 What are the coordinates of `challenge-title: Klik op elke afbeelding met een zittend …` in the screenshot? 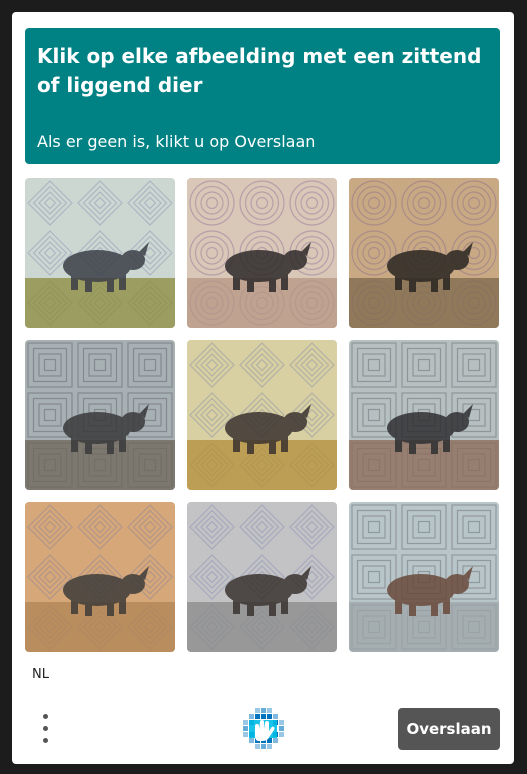 It's located at (259, 70).